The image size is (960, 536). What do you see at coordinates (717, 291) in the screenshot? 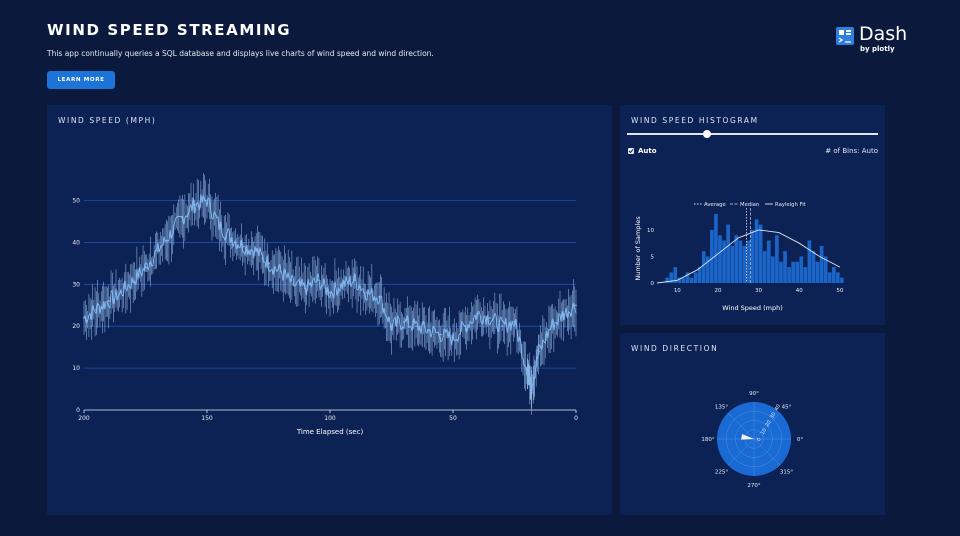
I see `hist-x-tick-label: 20` at bounding box center [717, 291].